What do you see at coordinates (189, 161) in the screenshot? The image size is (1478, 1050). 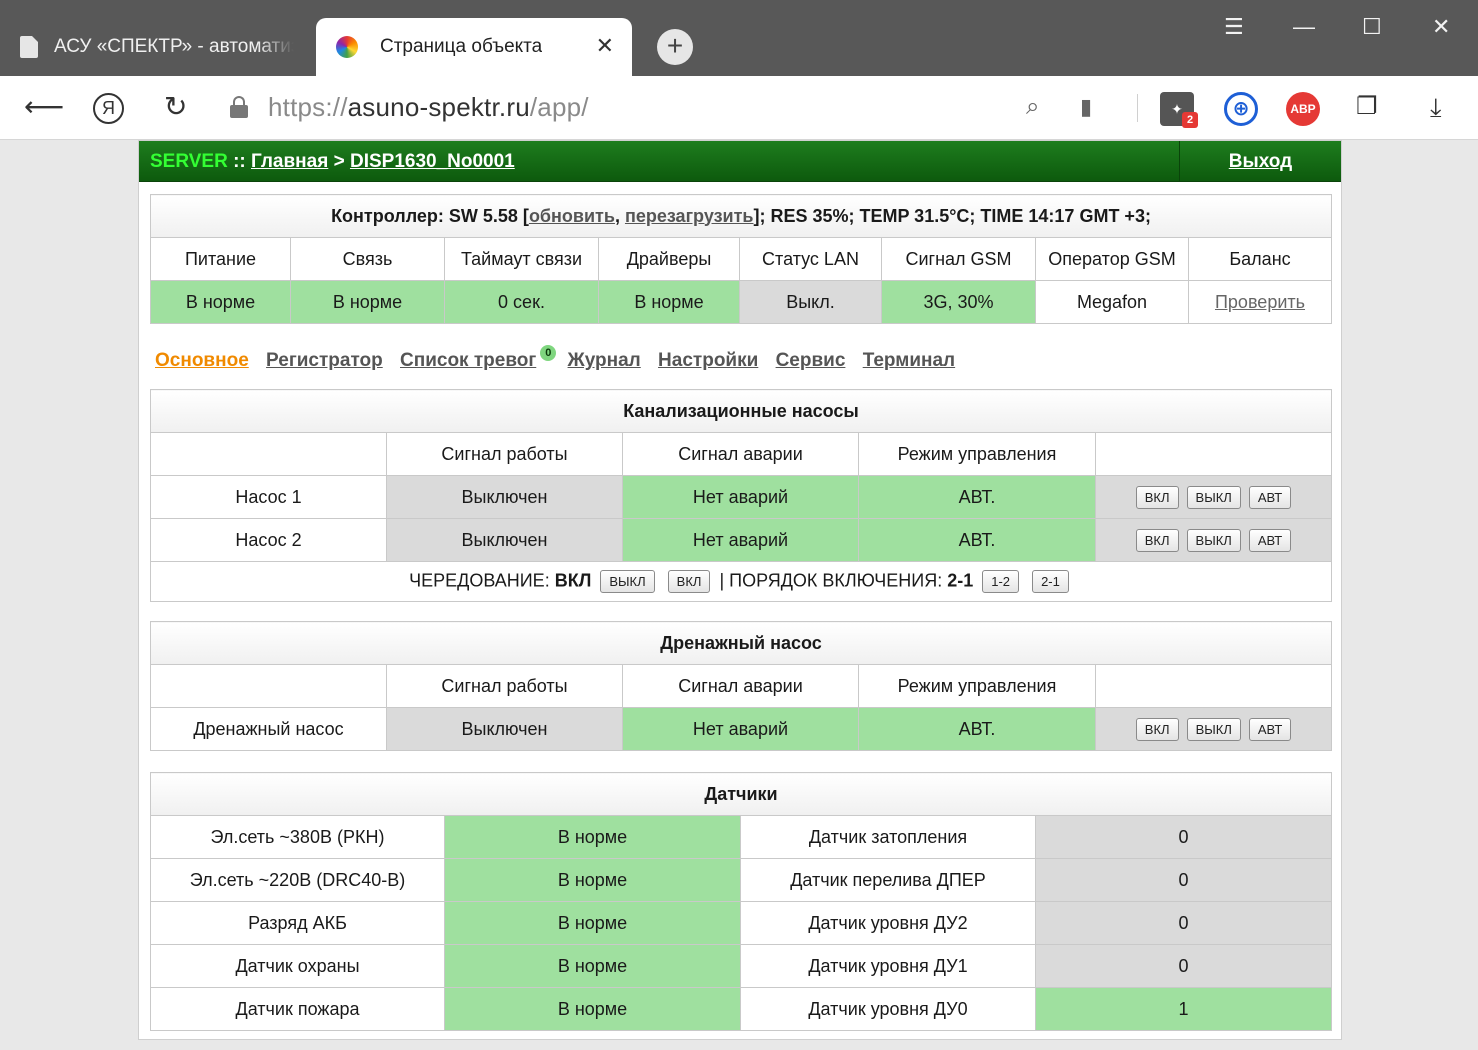 I see `server-label: SERVER` at bounding box center [189, 161].